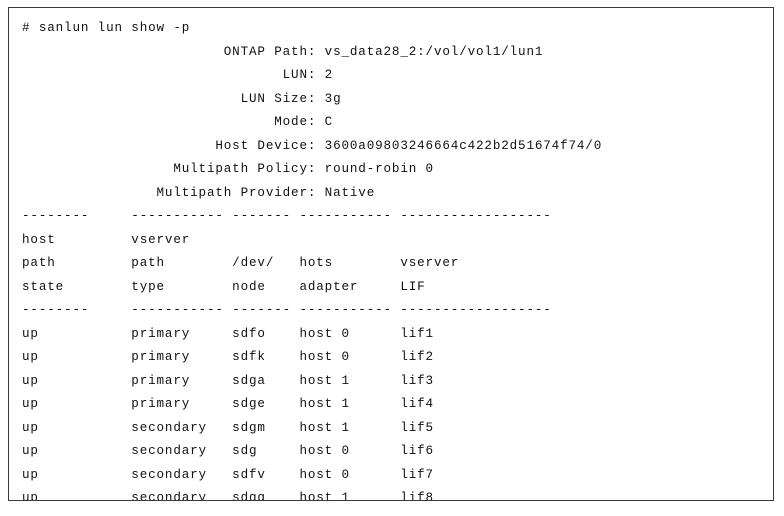 Image resolution: width=784 pixels, height=516 pixels. Describe the element at coordinates (228, 404) in the screenshot. I see `table-row: up primary sdge host 1 lif4` at that location.